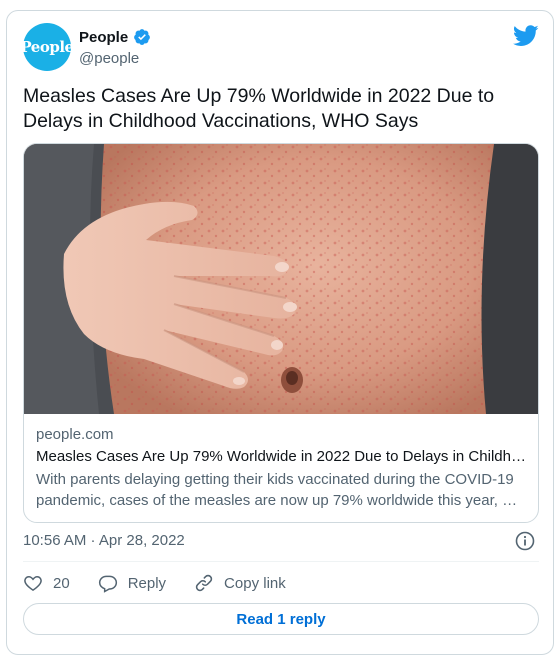 The height and width of the screenshot is (661, 560). Describe the element at coordinates (103, 37) in the screenshot. I see `author-display-name: People` at that location.